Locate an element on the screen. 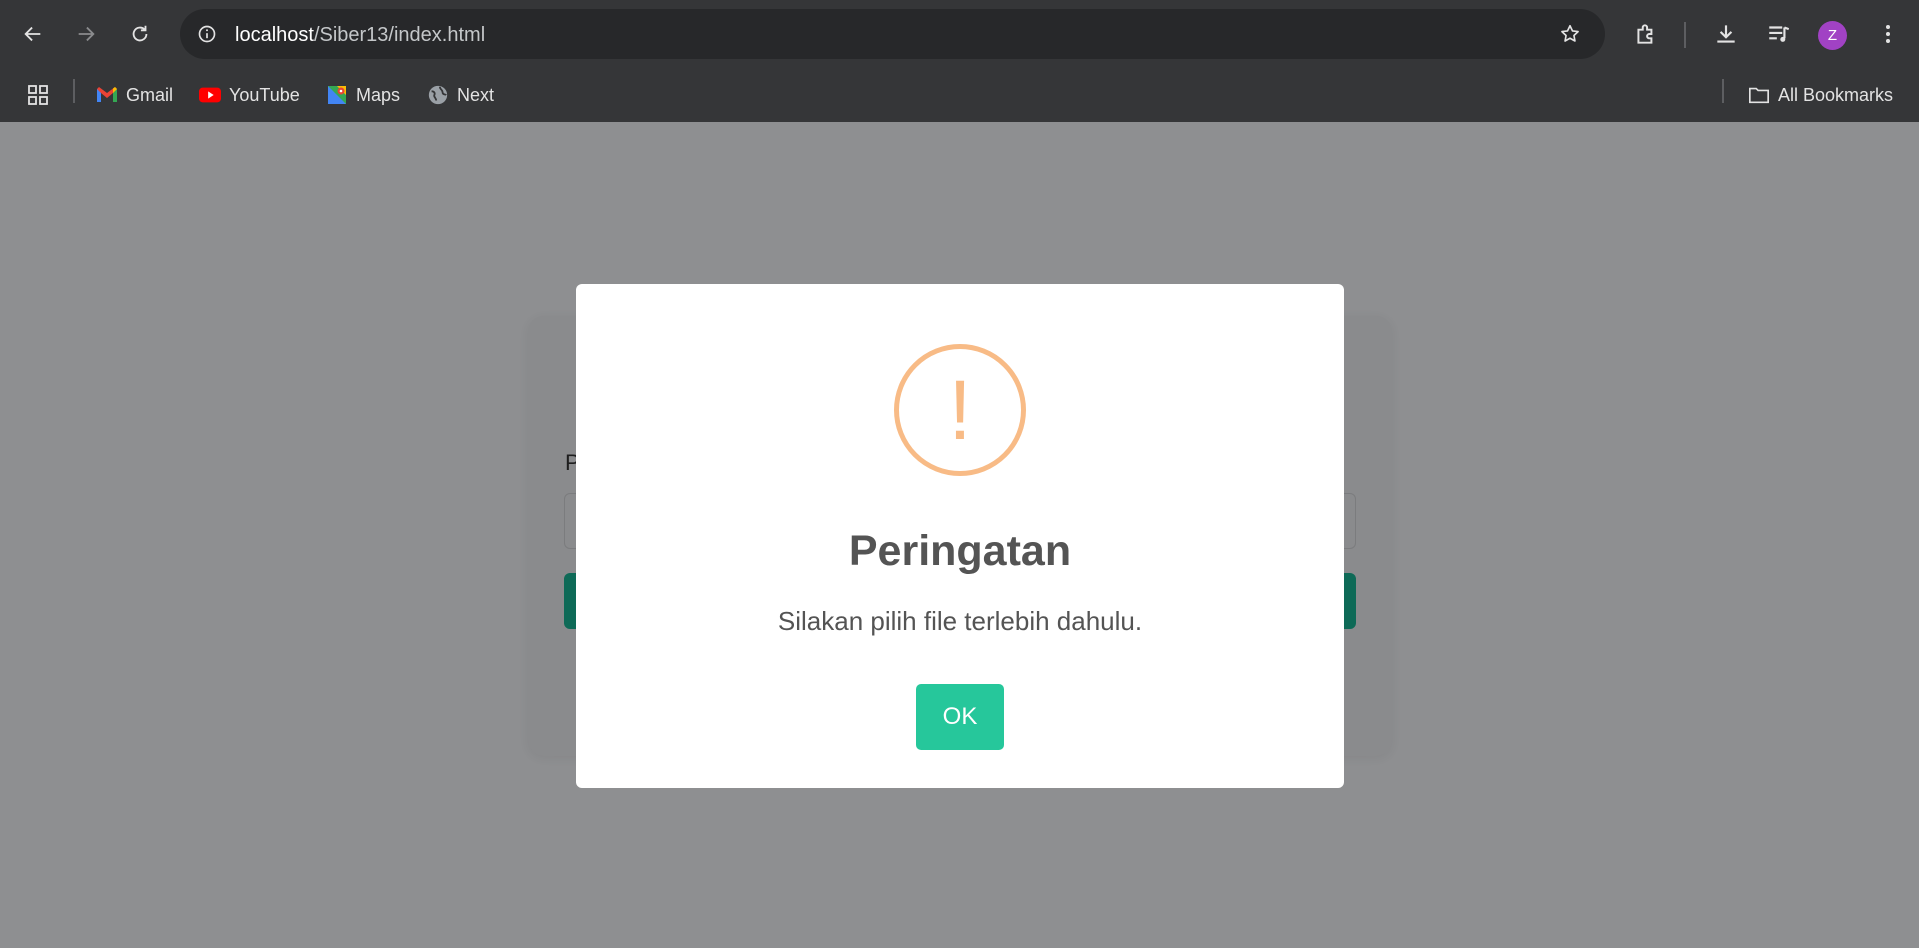  bookmark-next: Next is located at coordinates (460, 95).